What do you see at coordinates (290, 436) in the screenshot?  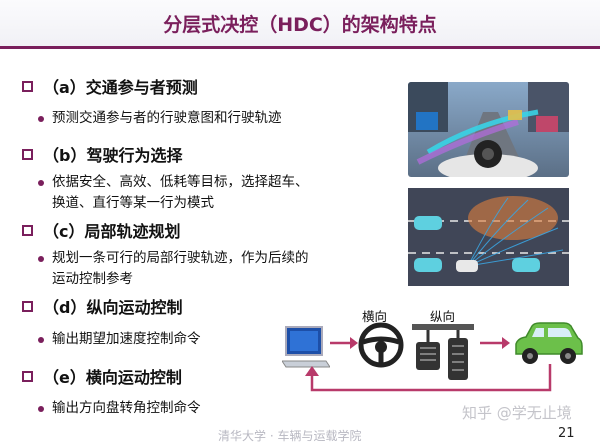 I see `footer-text: 清华大学 · 车辆与运载学院` at bounding box center [290, 436].